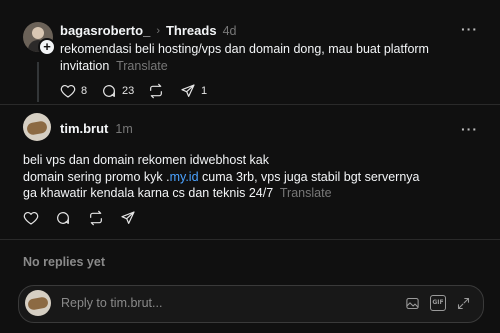  What do you see at coordinates (184, 177) in the screenshot?
I see `my-id-link: my.id` at bounding box center [184, 177].